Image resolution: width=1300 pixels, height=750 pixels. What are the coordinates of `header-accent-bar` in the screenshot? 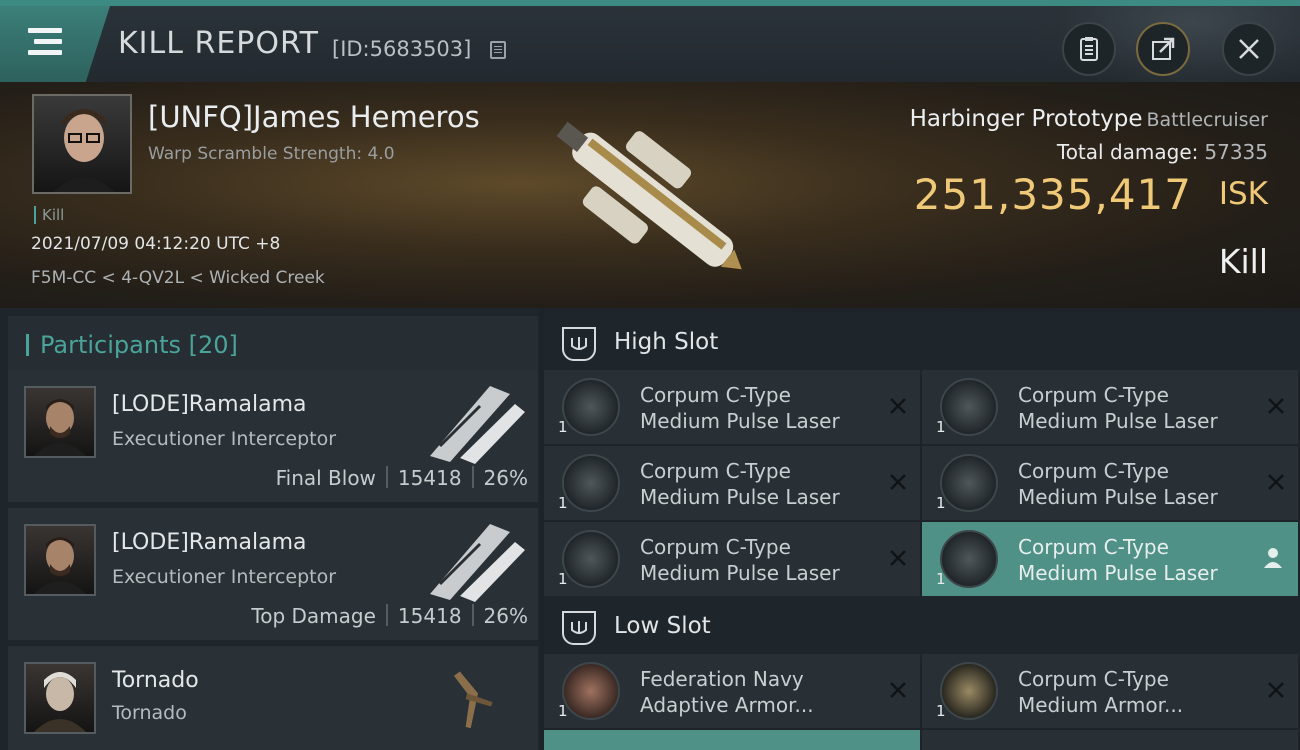 It's located at (27, 345).